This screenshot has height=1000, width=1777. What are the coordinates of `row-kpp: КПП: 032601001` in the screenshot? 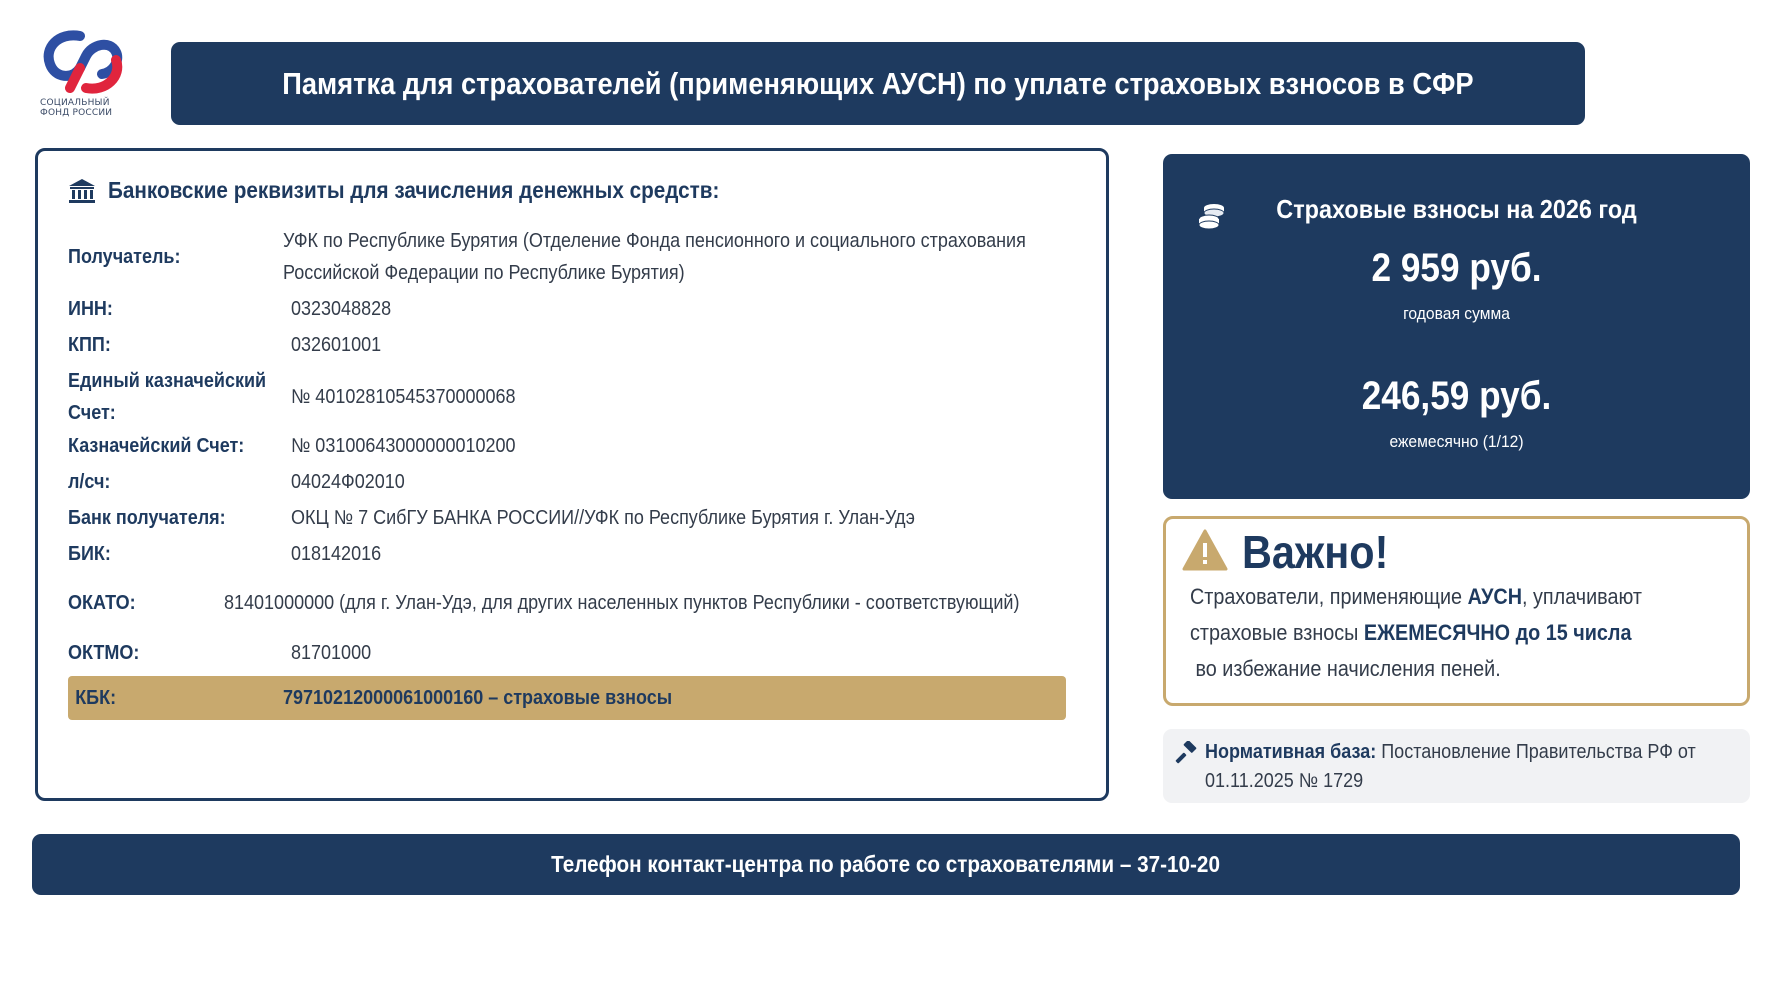 It's located at (588, 345).